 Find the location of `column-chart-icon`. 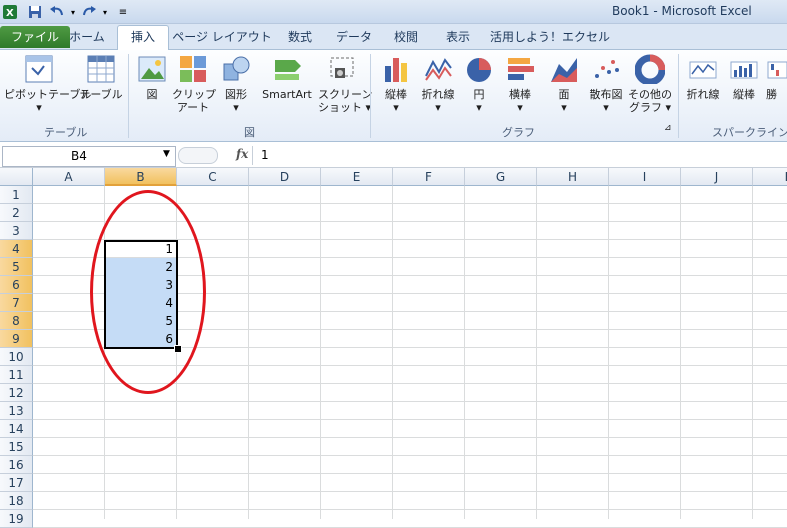

column-chart-icon is located at coordinates (396, 70).